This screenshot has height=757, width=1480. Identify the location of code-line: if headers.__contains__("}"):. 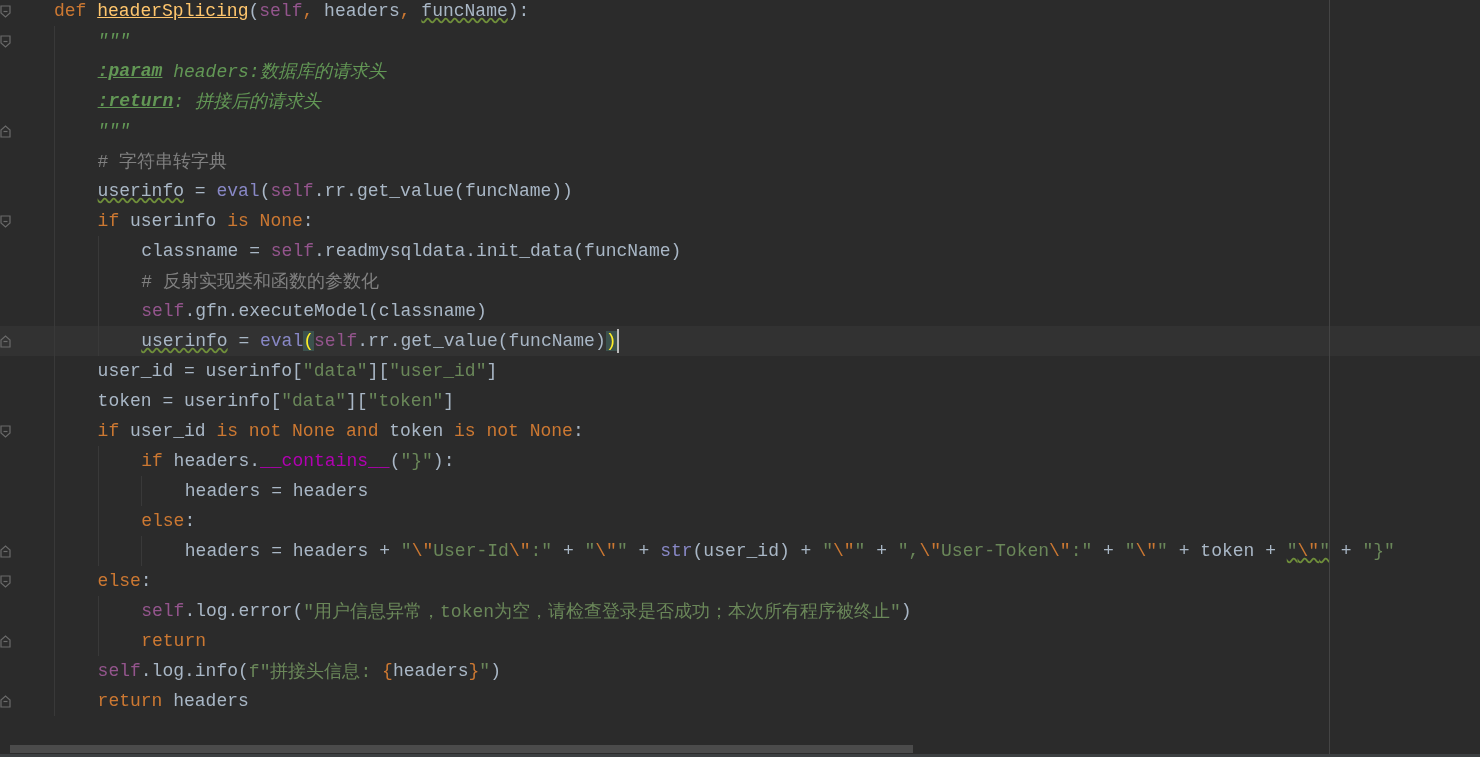
(298, 461).